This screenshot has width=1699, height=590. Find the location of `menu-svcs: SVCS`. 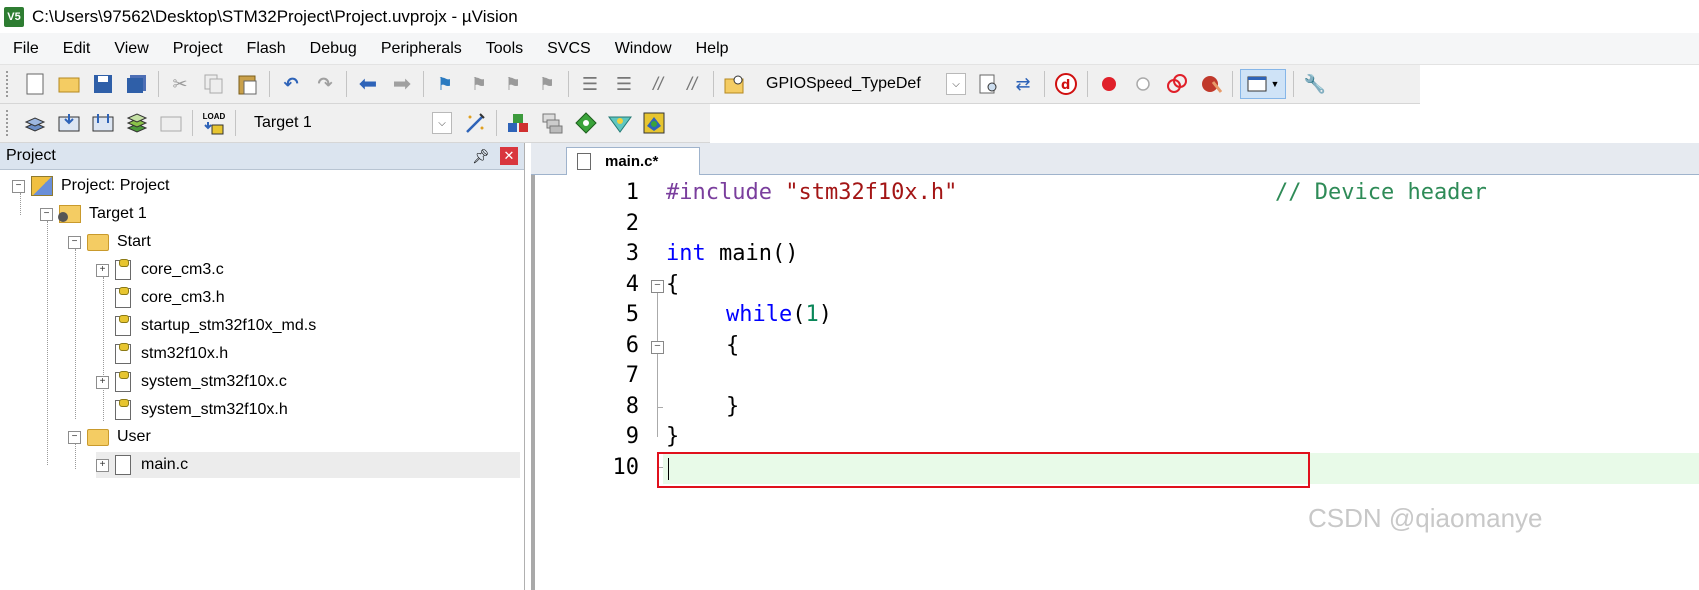

menu-svcs: SVCS is located at coordinates (569, 49).